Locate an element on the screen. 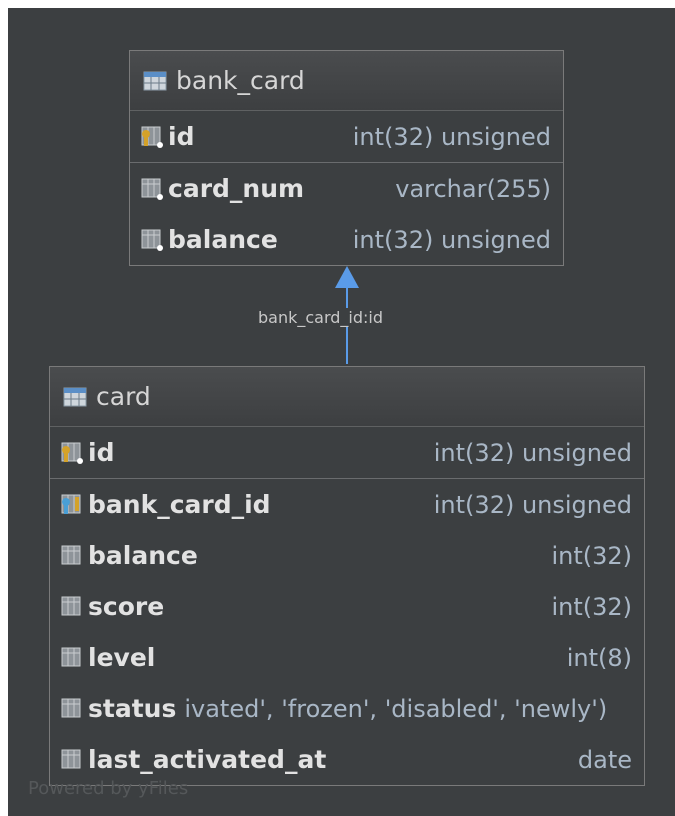  column-name: last_activated_at is located at coordinates (207, 759).